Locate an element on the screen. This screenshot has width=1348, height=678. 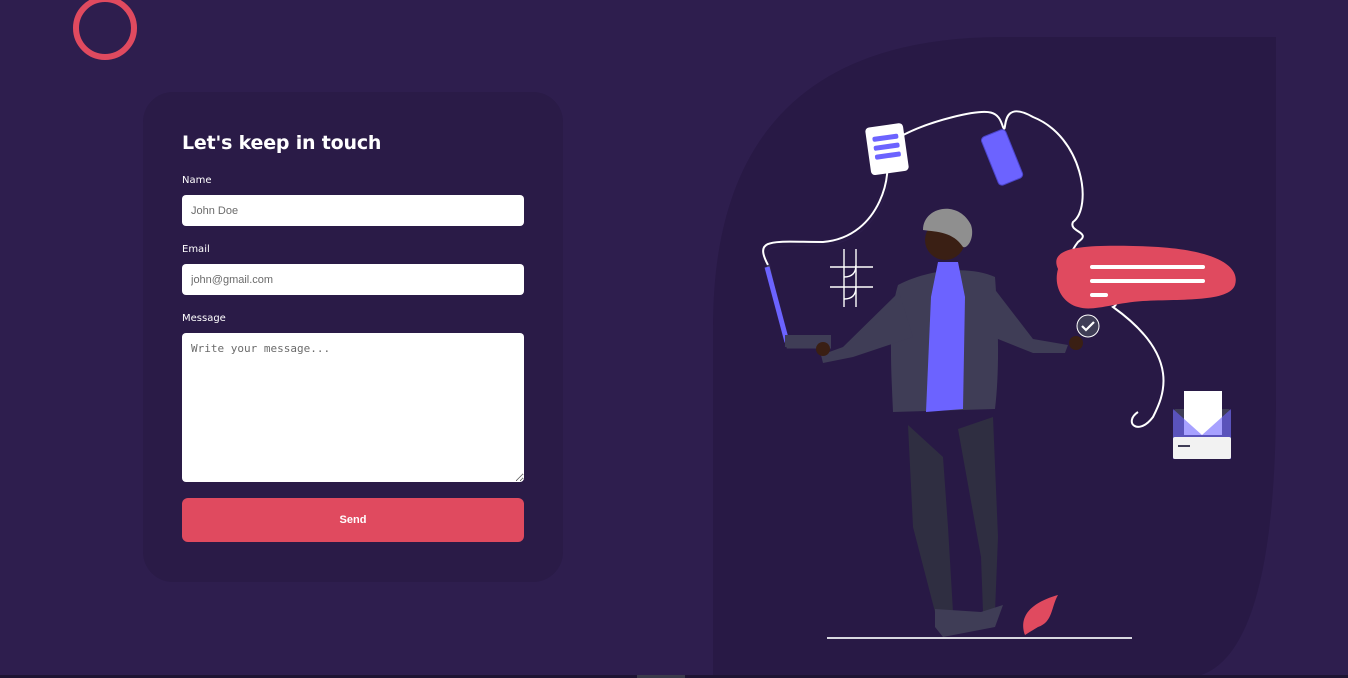
message-textarea is located at coordinates (353, 407).